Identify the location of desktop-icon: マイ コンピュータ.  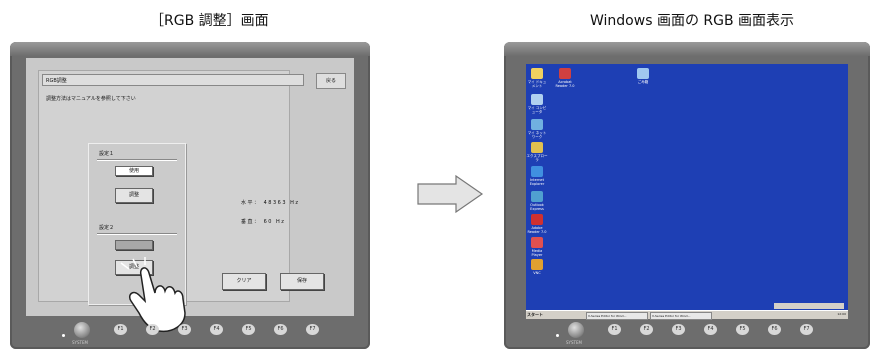
(537, 104).